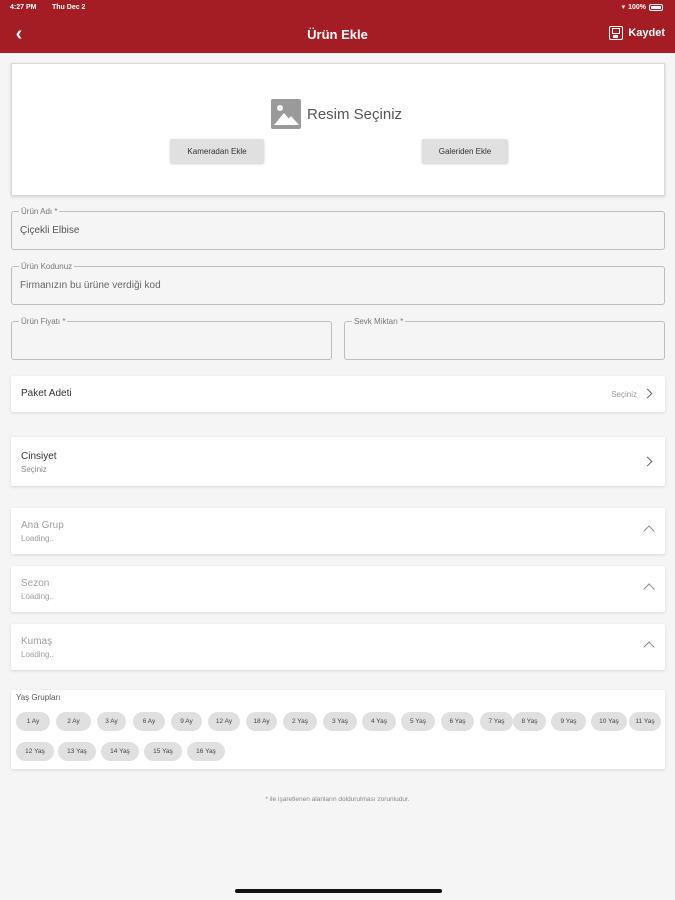 Image resolution: width=675 pixels, height=900 pixels. What do you see at coordinates (338, 228) in the screenshot?
I see `product-name-field: Ürün Adı * Çiçekli Elbise` at bounding box center [338, 228].